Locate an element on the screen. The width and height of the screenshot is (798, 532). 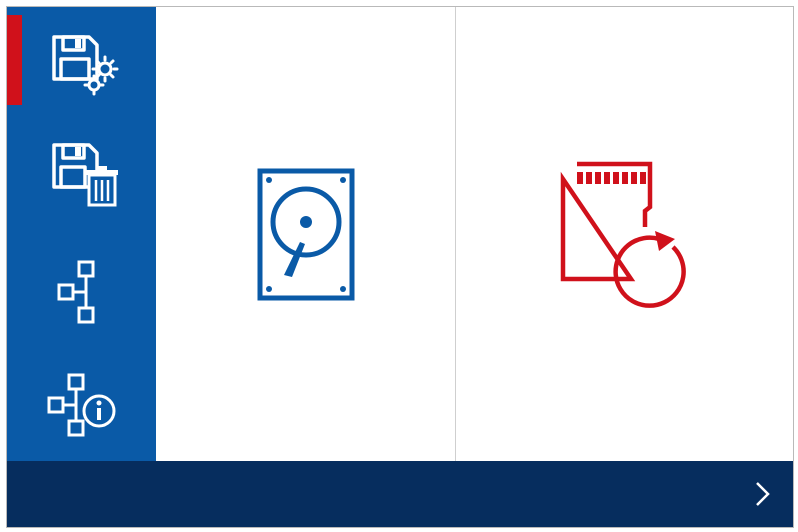
chevron-right-icon is located at coordinates (763, 494).